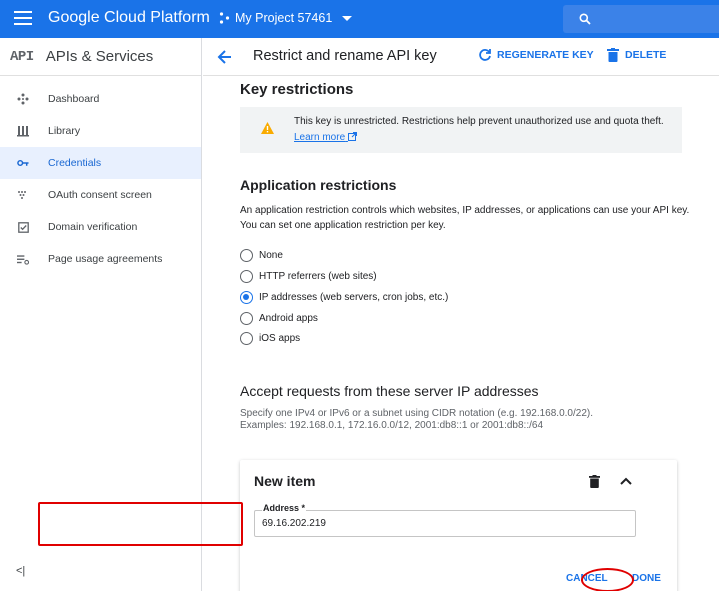 The height and width of the screenshot is (591, 719). What do you see at coordinates (23, 99) in the screenshot?
I see `dashboard-icon` at bounding box center [23, 99].